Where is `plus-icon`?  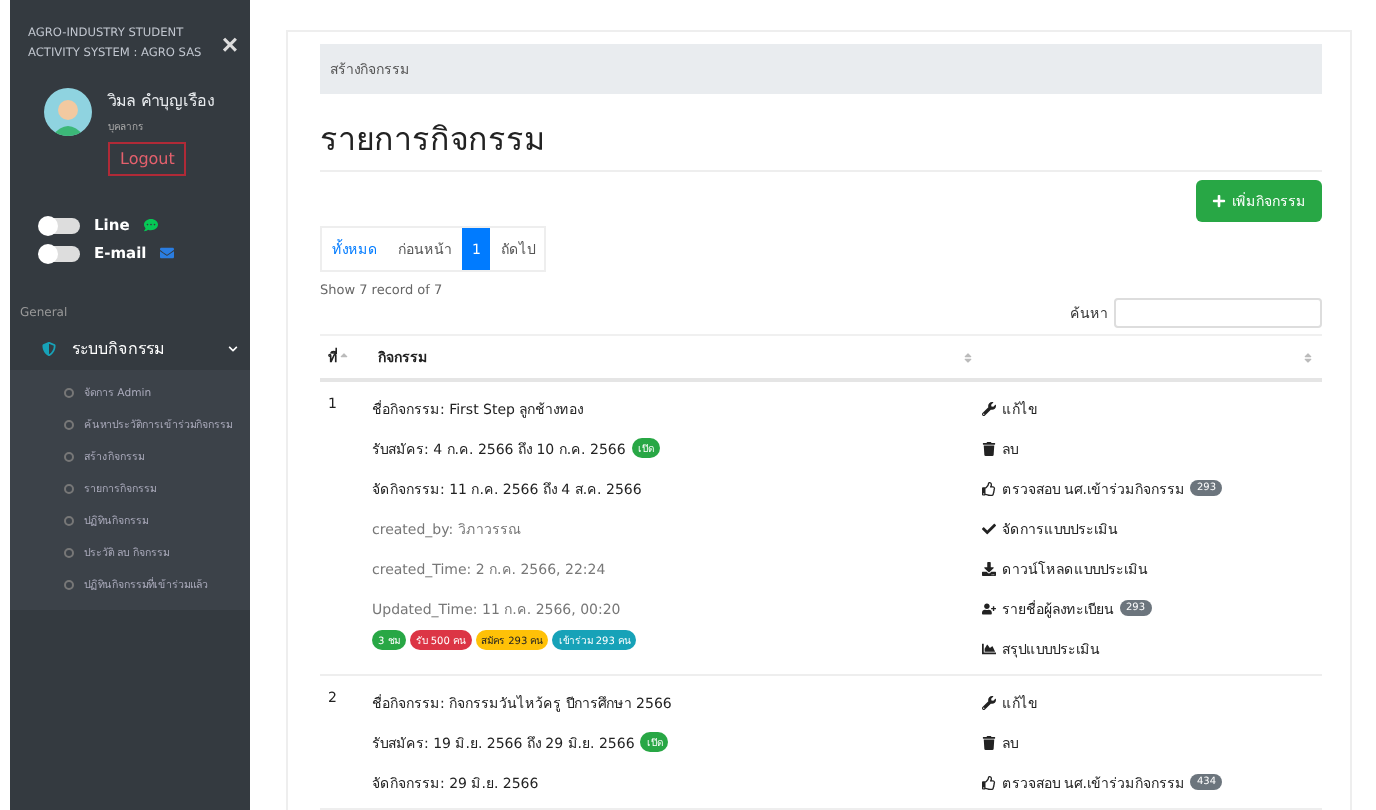
plus-icon is located at coordinates (1219, 201).